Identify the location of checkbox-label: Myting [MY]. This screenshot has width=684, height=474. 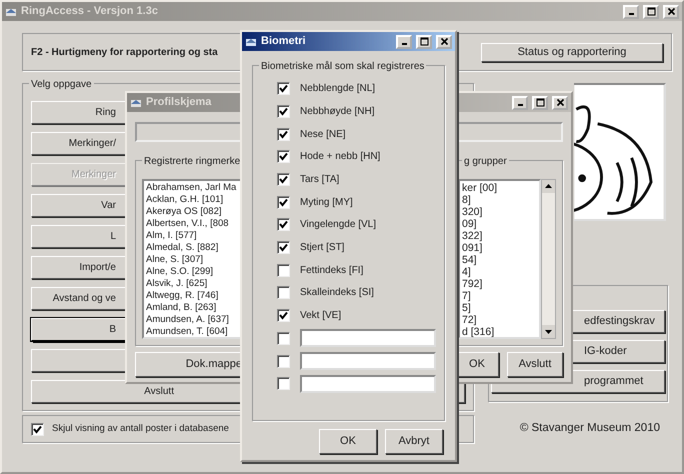
(326, 203).